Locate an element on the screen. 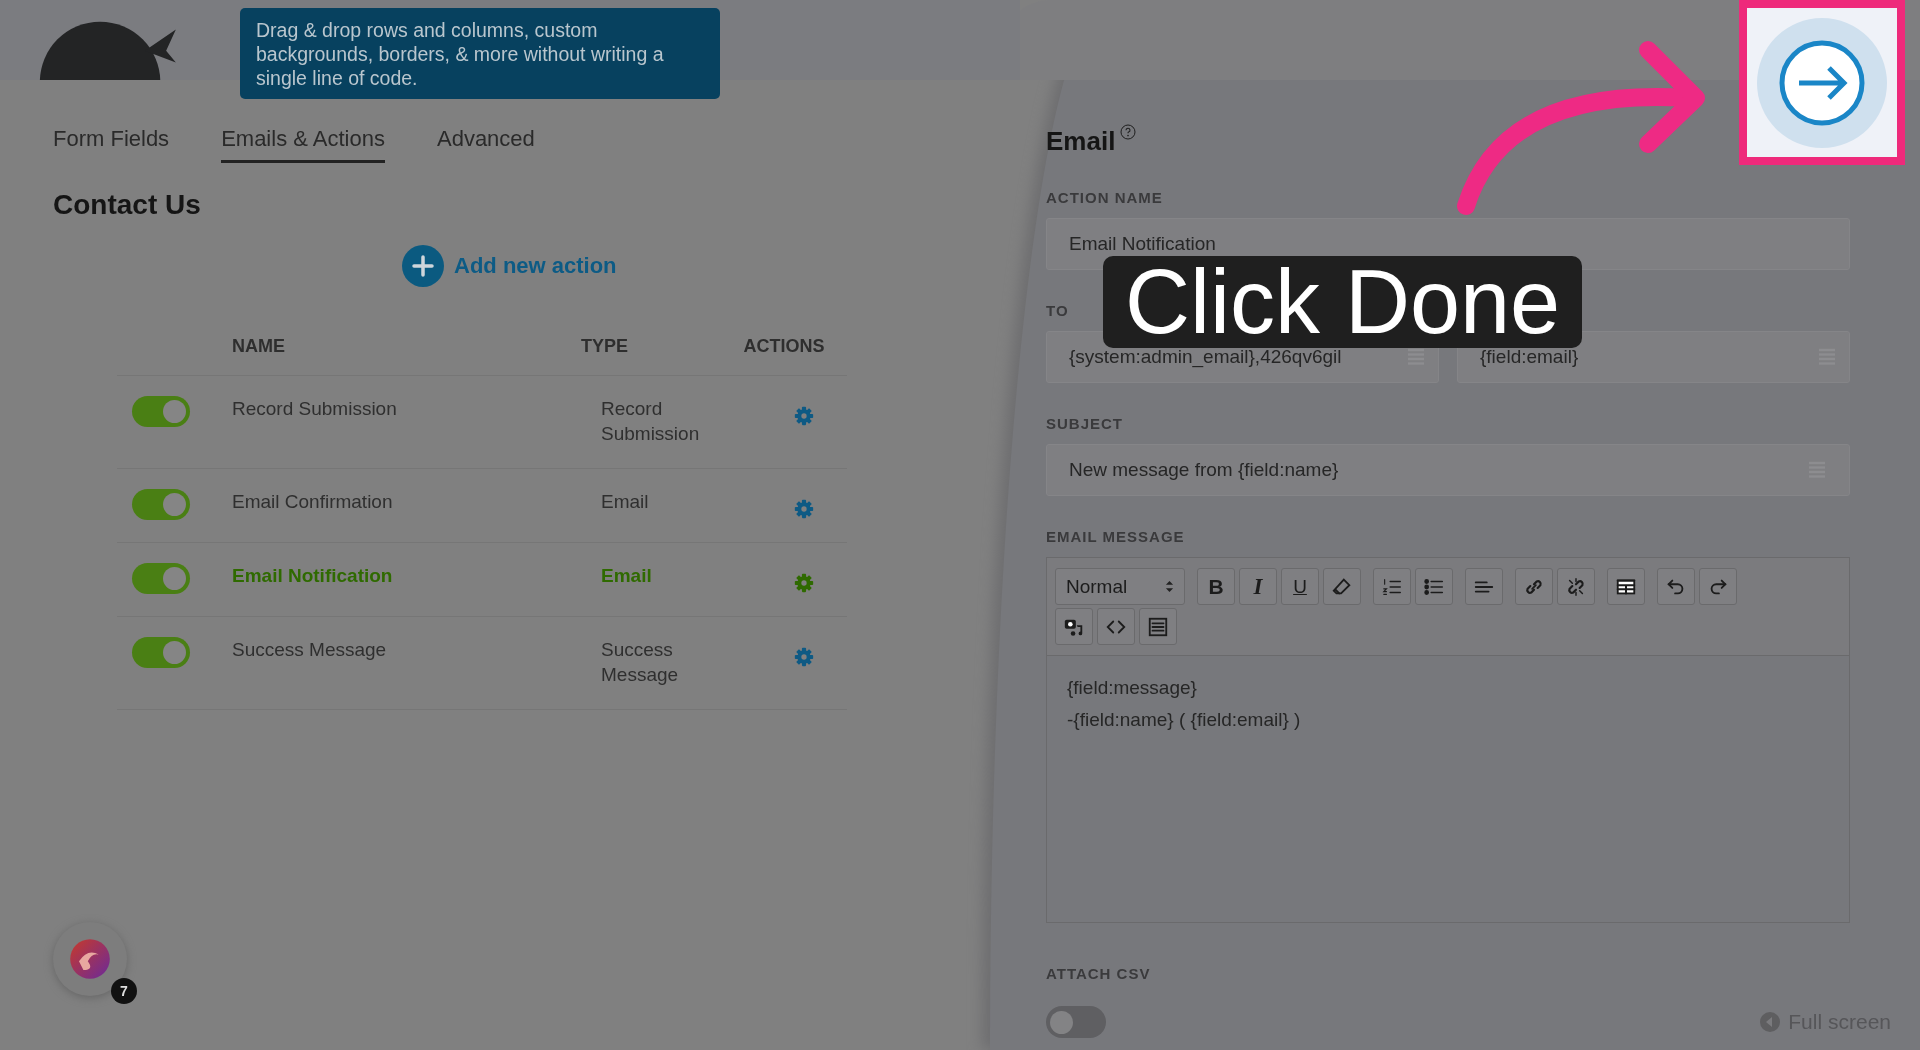  action-type: Success Message is located at coordinates (640, 662).